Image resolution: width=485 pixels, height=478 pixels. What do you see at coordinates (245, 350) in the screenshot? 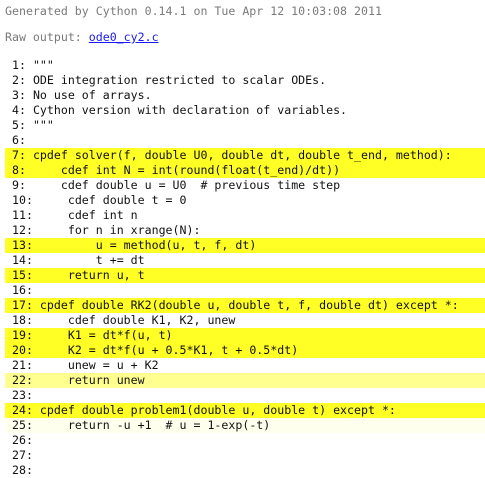
I see `source-line: 20: K2 = dt*f(u + 0.5*K1, t + 0.5*dt)` at bounding box center [245, 350].